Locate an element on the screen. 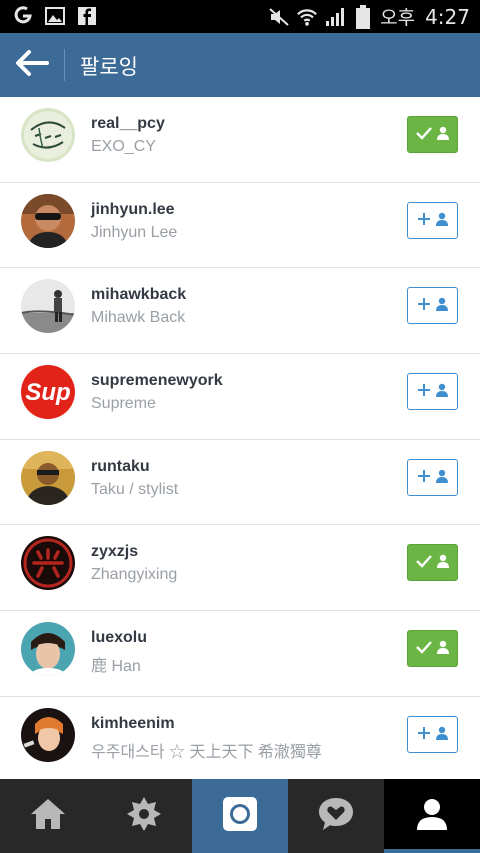  status-bar: 오후 4:27 is located at coordinates (240, 16).